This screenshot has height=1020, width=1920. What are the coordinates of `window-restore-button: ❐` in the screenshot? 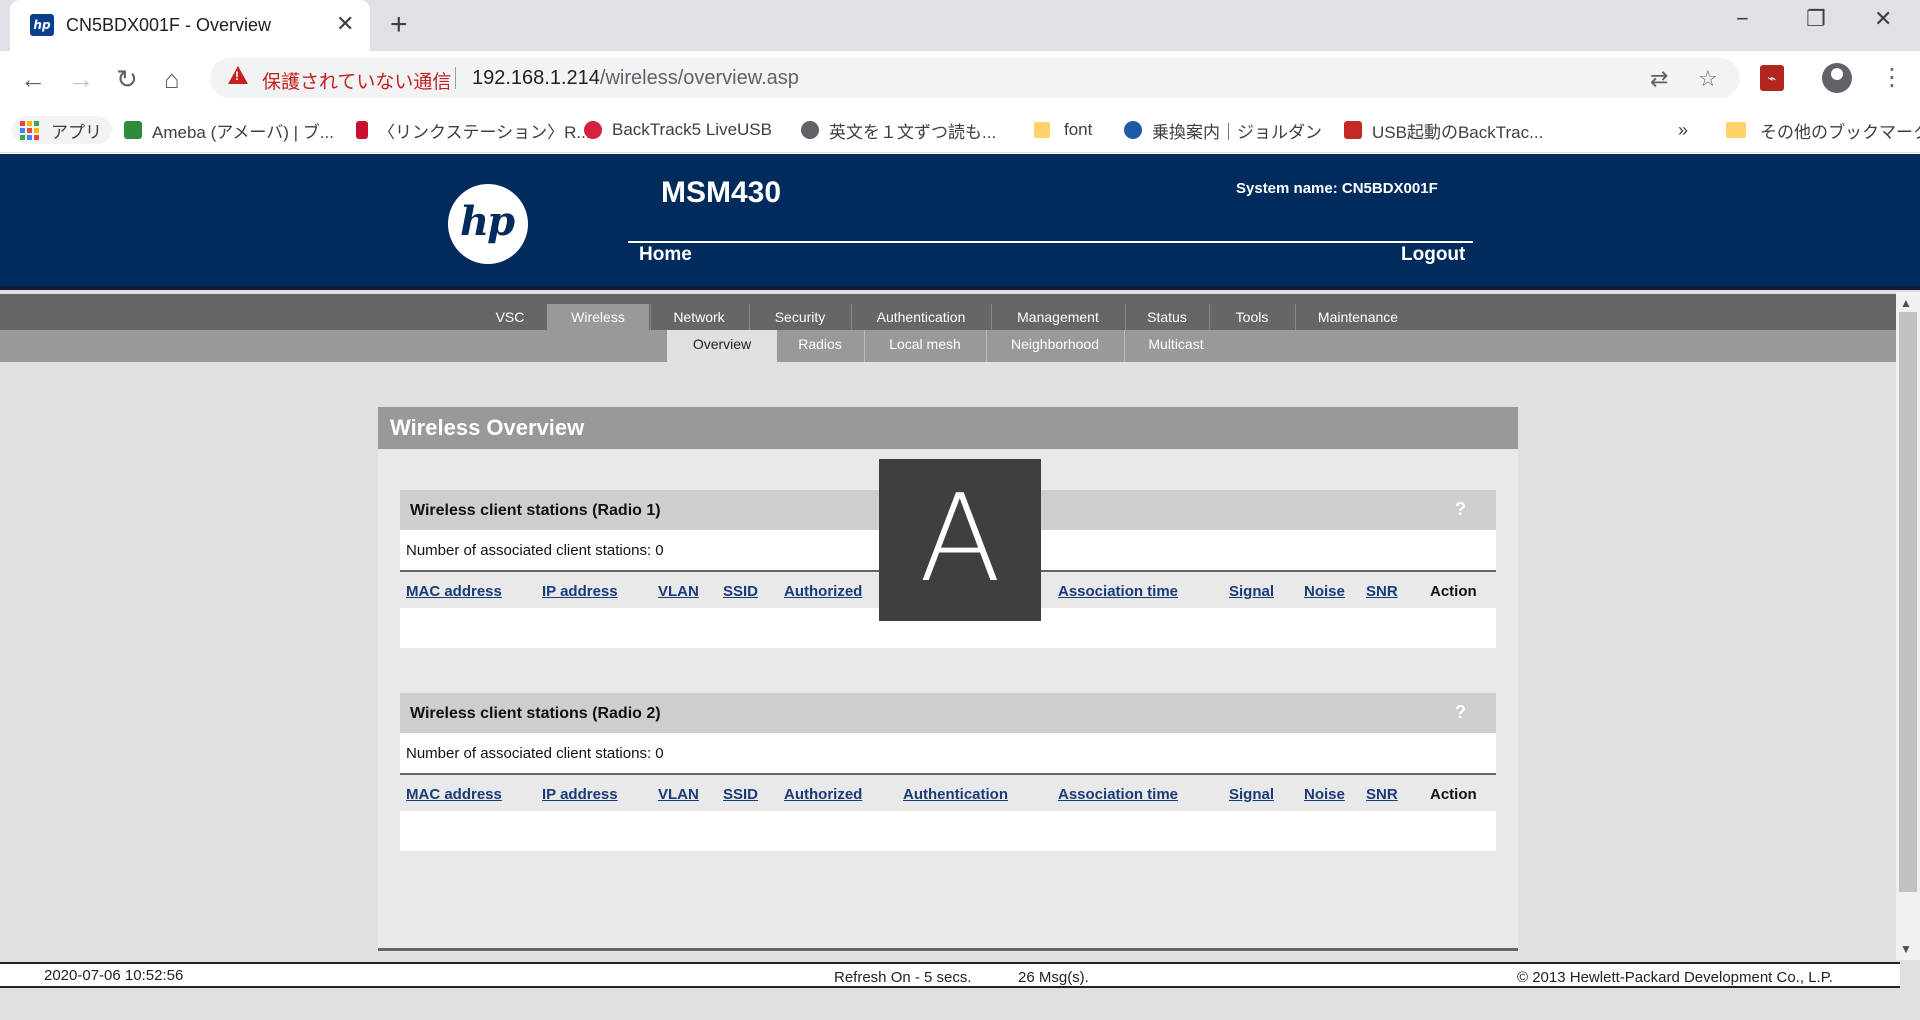 It's located at (1816, 19).